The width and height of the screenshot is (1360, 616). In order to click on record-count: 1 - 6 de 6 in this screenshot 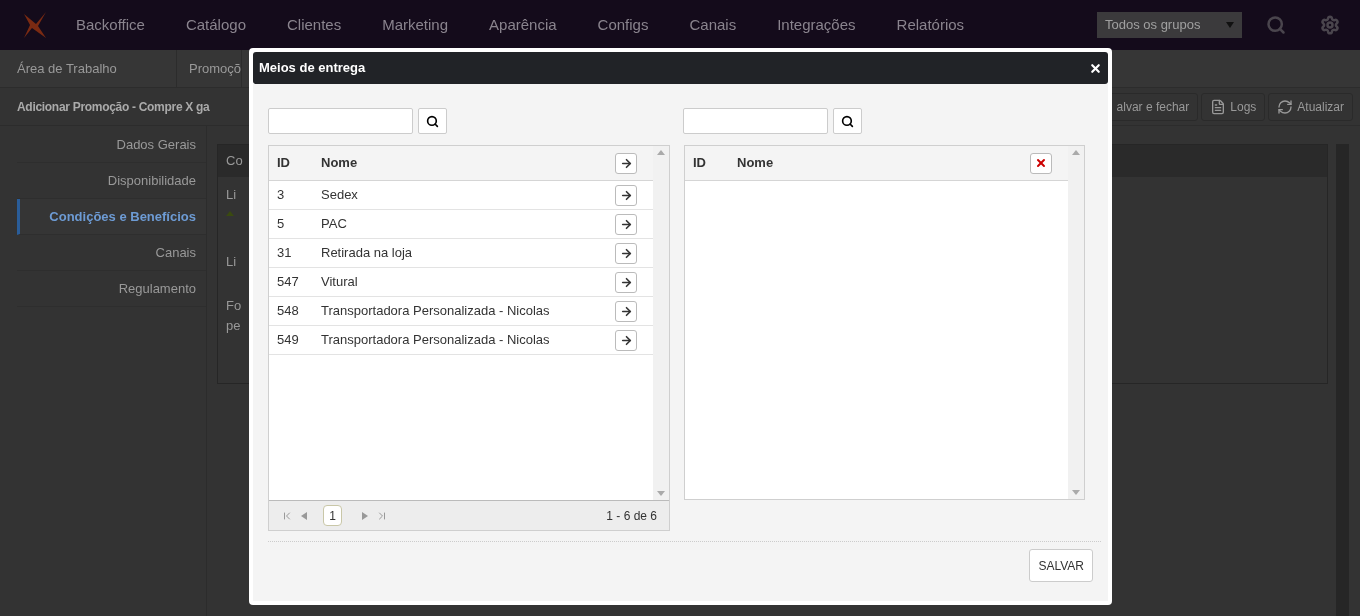, I will do `click(631, 516)`.